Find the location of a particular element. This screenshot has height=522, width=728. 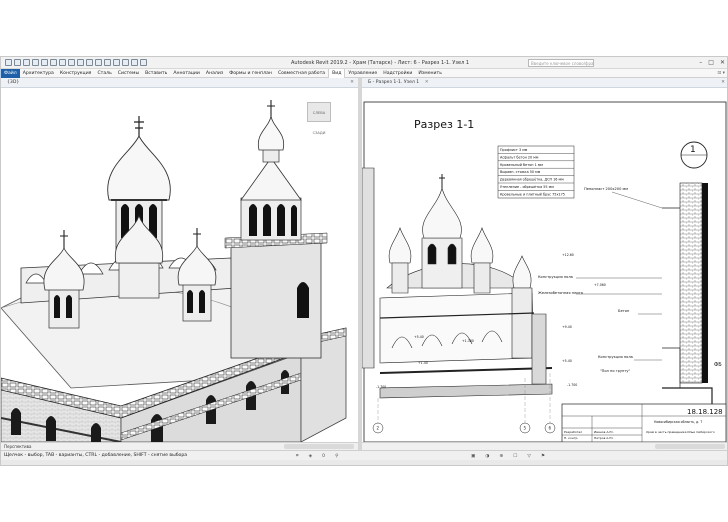

tab-systems: Системы is located at coordinates (128, 73).